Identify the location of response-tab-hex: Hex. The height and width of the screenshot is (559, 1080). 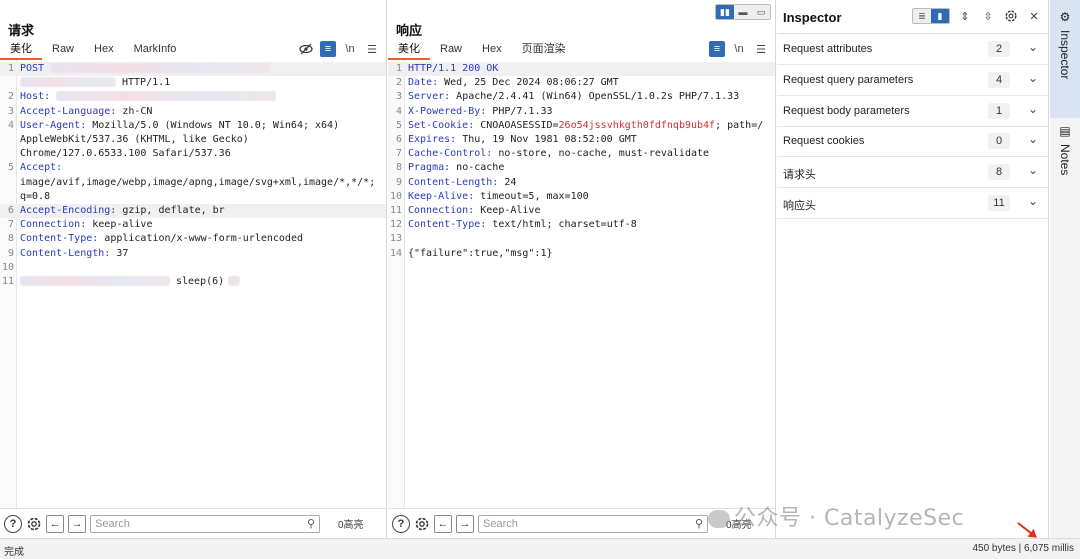
(492, 51).